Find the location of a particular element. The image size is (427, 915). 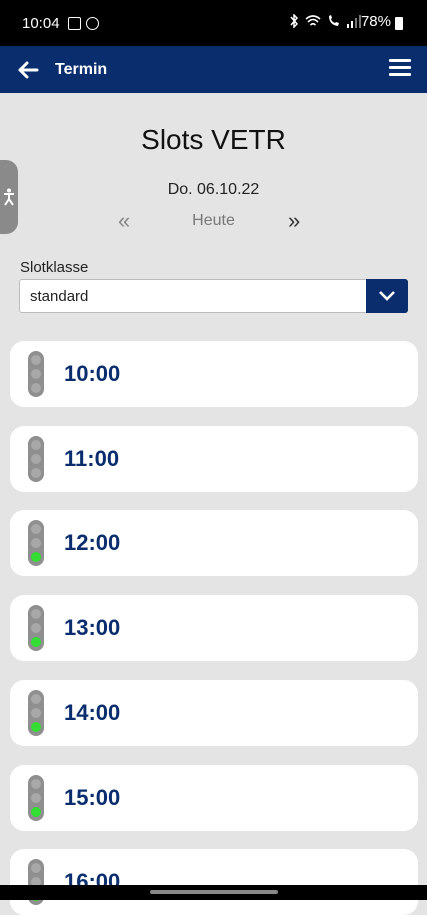

back-button is located at coordinates (28, 70).